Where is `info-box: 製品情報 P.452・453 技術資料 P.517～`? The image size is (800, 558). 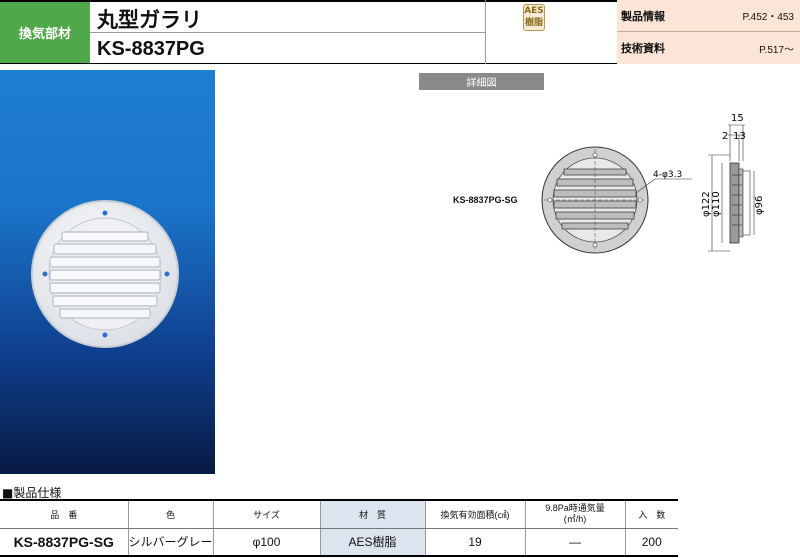 info-box: 製品情報 P.452・453 技術資料 P.517～ is located at coordinates (708, 32).